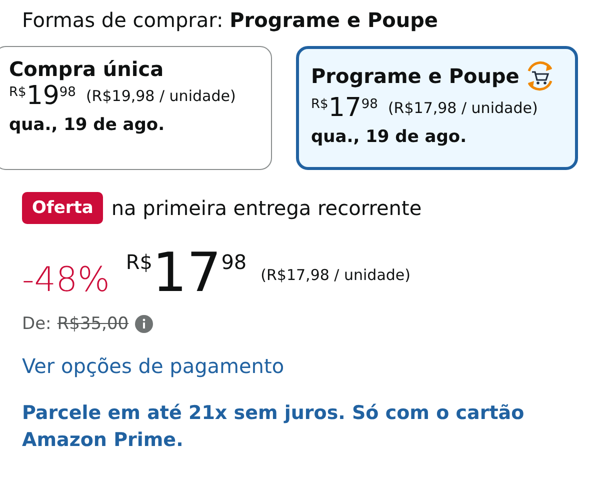 The width and height of the screenshot is (600, 500). Describe the element at coordinates (230, 20) in the screenshot. I see `section-heading: Formas de comprar: Programe e Poupe` at that location.